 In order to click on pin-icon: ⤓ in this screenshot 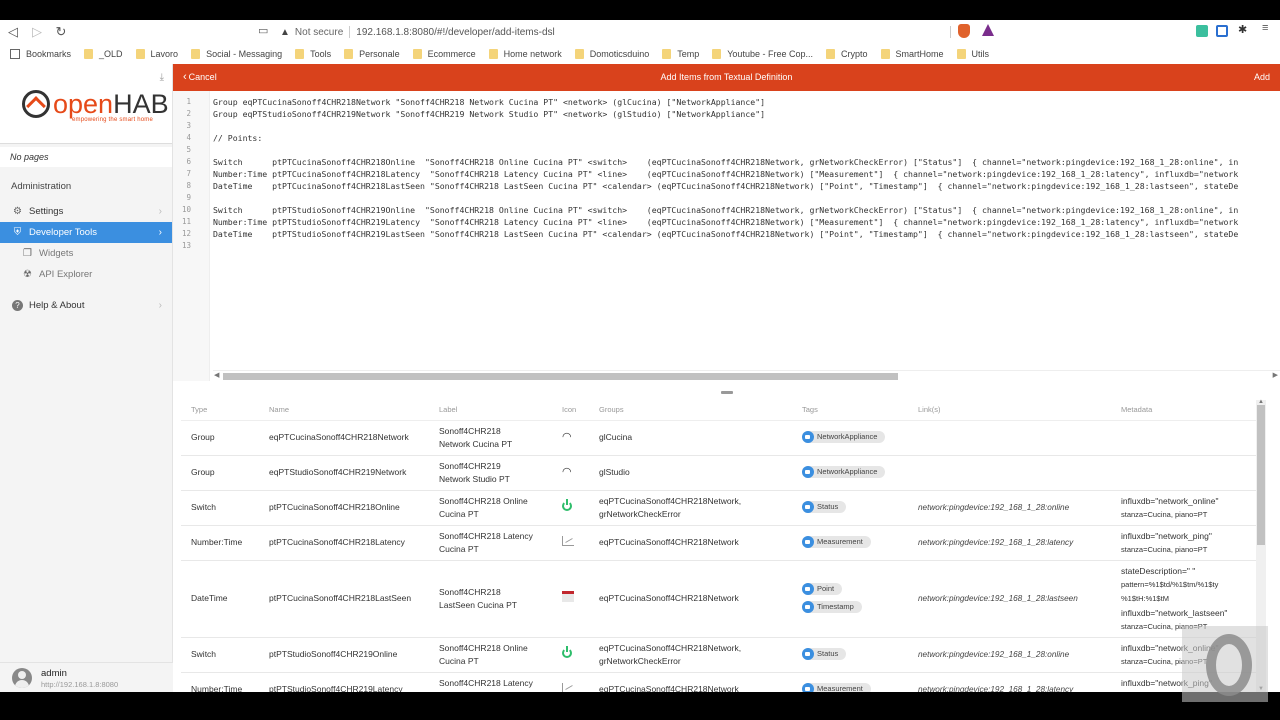, I will do `click(162, 77)`.